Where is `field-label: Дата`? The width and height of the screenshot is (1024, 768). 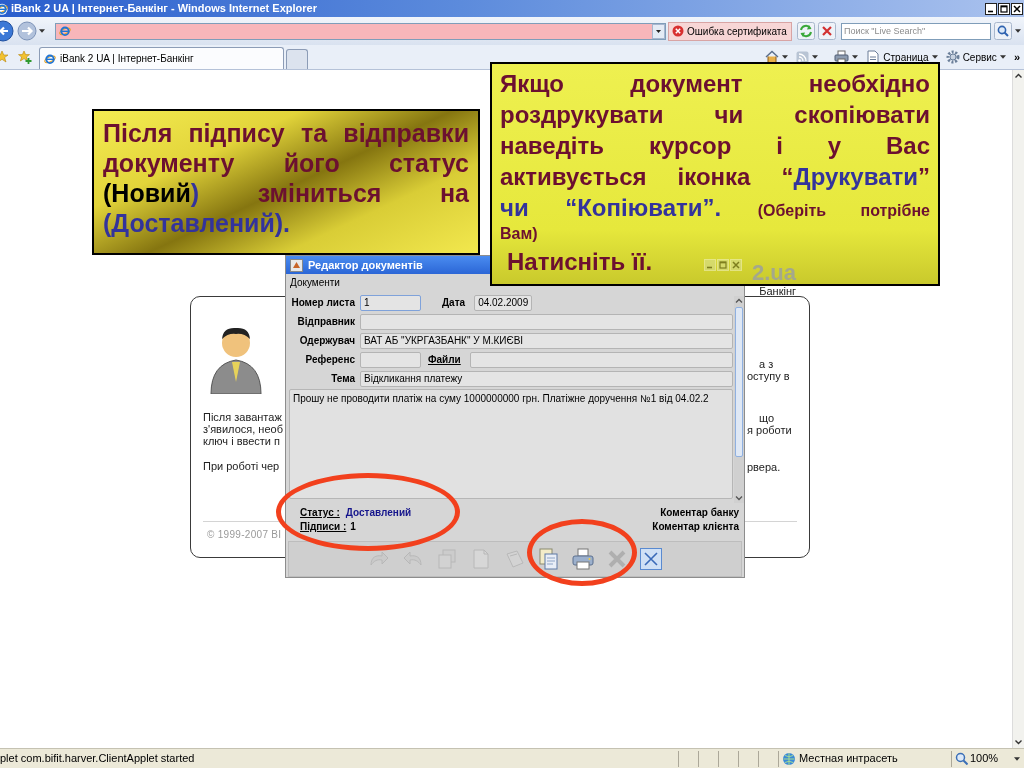
field-label: Дата is located at coordinates (454, 303).